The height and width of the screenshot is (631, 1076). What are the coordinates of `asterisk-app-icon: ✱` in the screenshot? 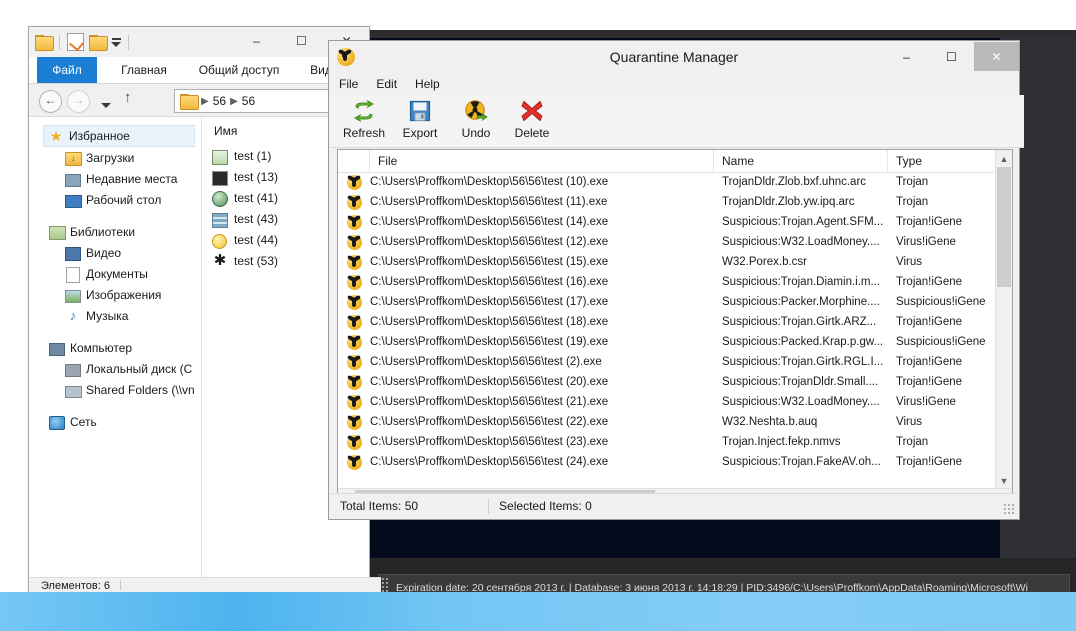 It's located at (220, 260).